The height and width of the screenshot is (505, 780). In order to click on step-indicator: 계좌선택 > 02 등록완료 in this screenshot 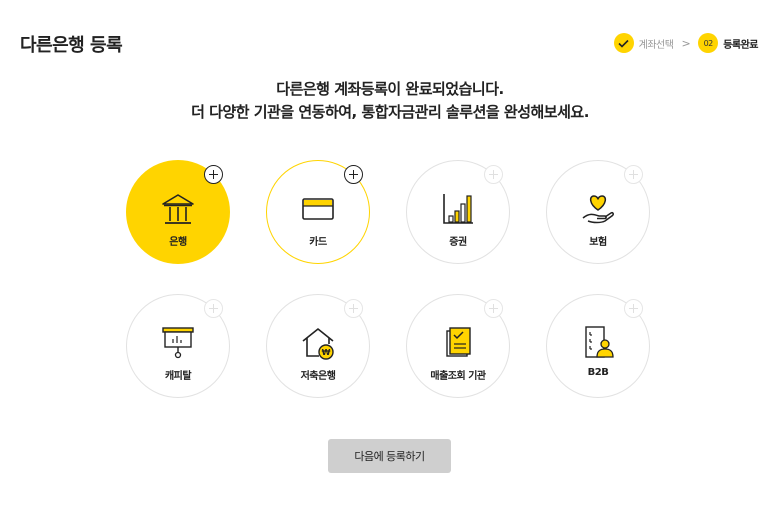, I will do `click(685, 43)`.